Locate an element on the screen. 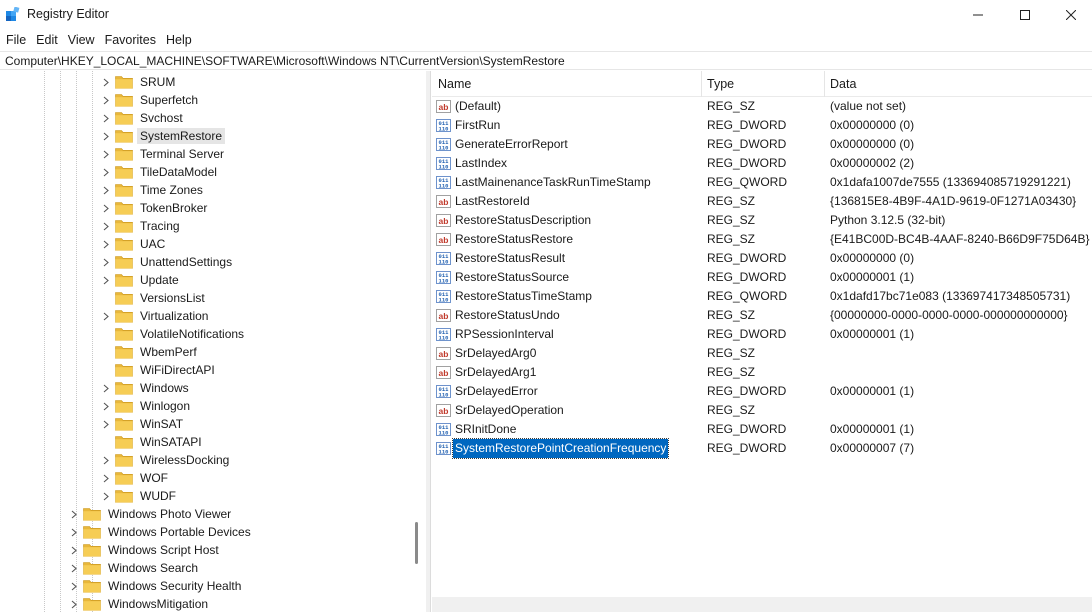  tree-item: Update is located at coordinates (141, 280).